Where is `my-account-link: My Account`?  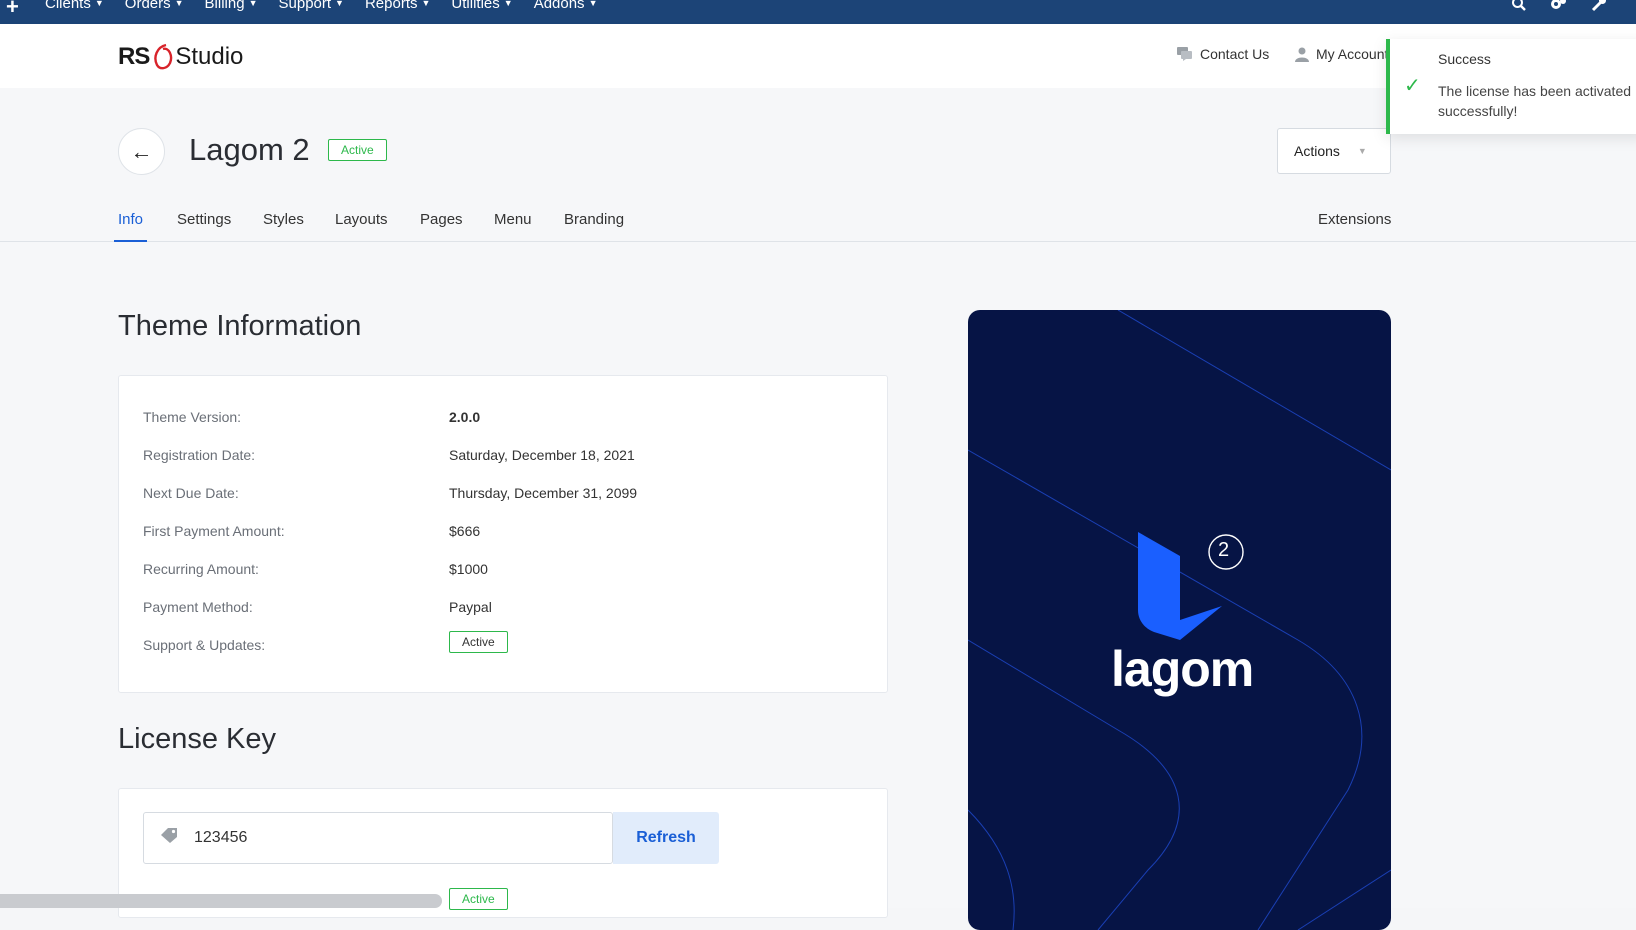
my-account-link: My Account is located at coordinates (1341, 54).